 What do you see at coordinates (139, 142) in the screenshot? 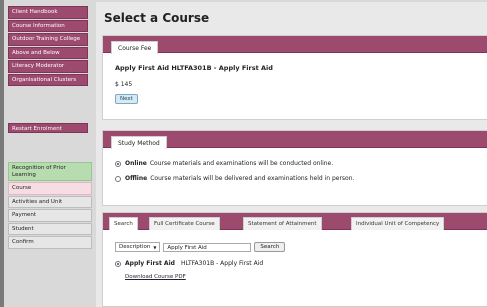
I see `tab-study-method: Study Method` at bounding box center [139, 142].